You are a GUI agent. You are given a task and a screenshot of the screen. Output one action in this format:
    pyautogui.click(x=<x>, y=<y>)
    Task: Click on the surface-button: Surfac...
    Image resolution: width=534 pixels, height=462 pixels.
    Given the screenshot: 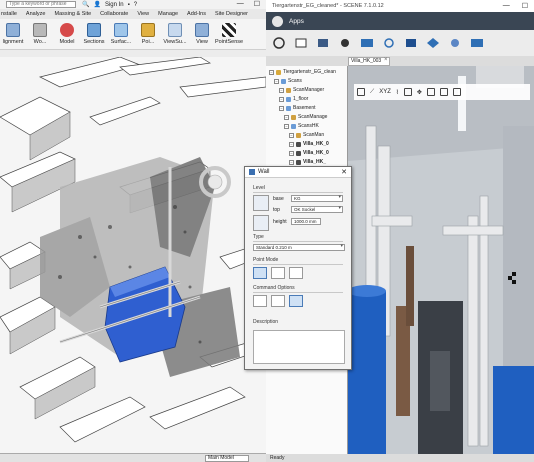 What is the action you would take?
    pyautogui.click(x=121, y=34)
    